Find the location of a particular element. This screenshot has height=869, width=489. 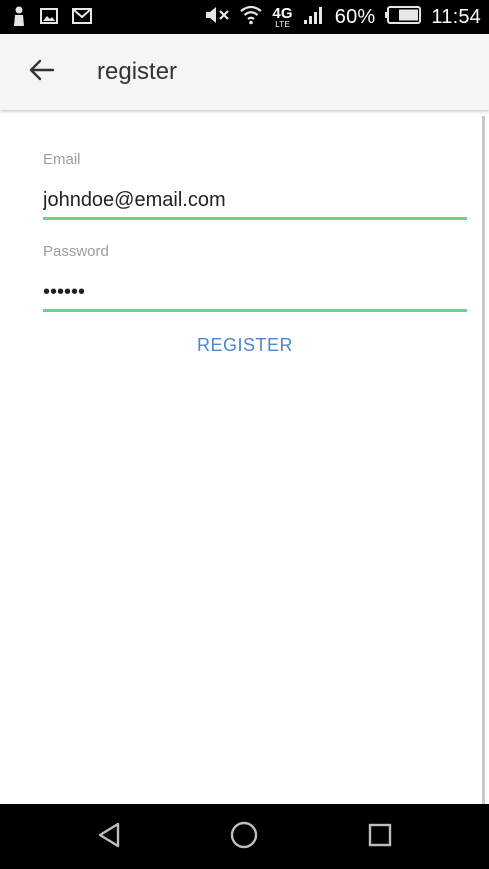

image-icon is located at coordinates (49, 18).